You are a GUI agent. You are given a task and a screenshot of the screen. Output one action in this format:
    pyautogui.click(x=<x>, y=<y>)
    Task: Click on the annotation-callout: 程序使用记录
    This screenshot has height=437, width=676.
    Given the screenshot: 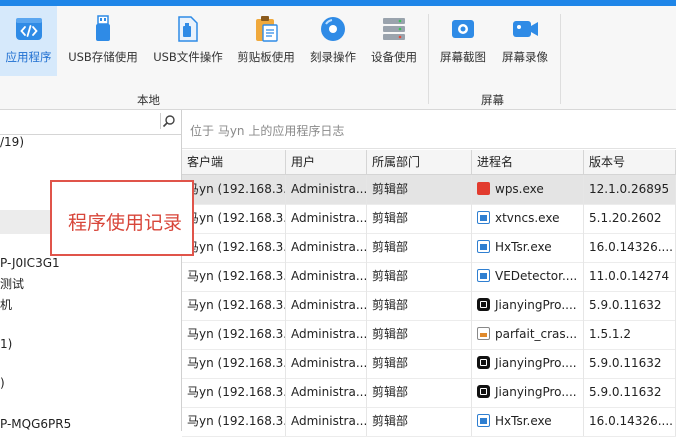 What is the action you would take?
    pyautogui.click(x=122, y=218)
    